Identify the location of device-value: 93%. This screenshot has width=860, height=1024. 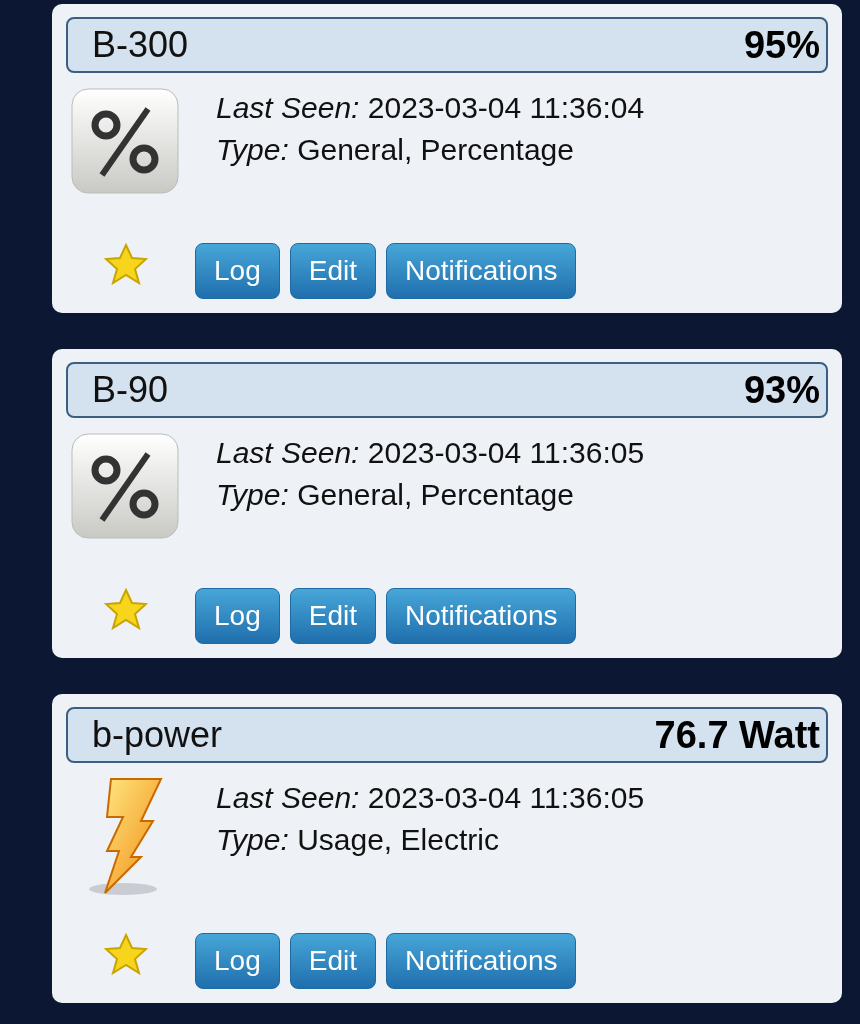
(781, 390).